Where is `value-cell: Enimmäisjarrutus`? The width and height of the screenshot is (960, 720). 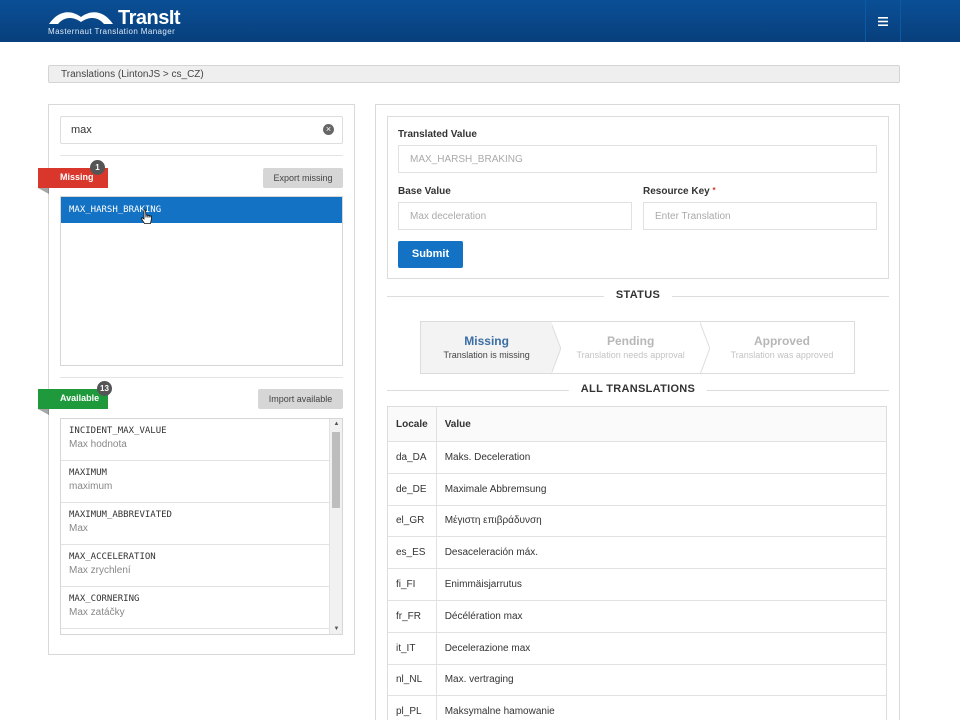
value-cell: Enimmäisjarrutus is located at coordinates (661, 584).